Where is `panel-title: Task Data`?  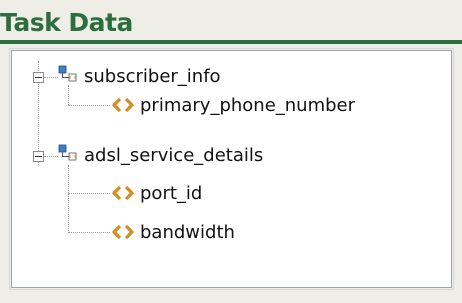 panel-title: Task Data is located at coordinates (66, 22).